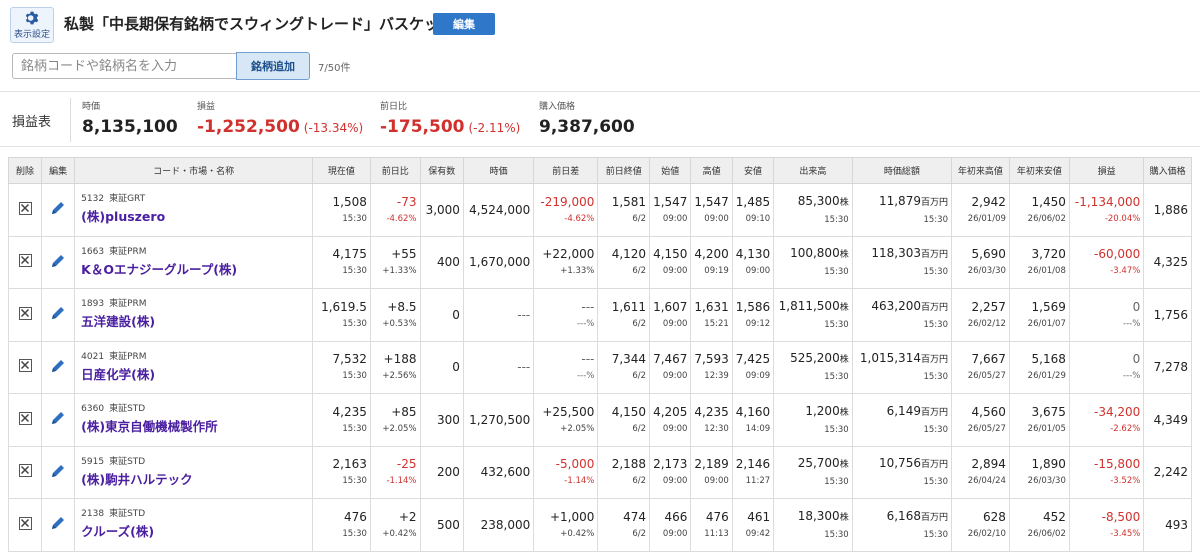  Describe the element at coordinates (670, 464) in the screenshot. I see `open-price: 2,173` at that location.